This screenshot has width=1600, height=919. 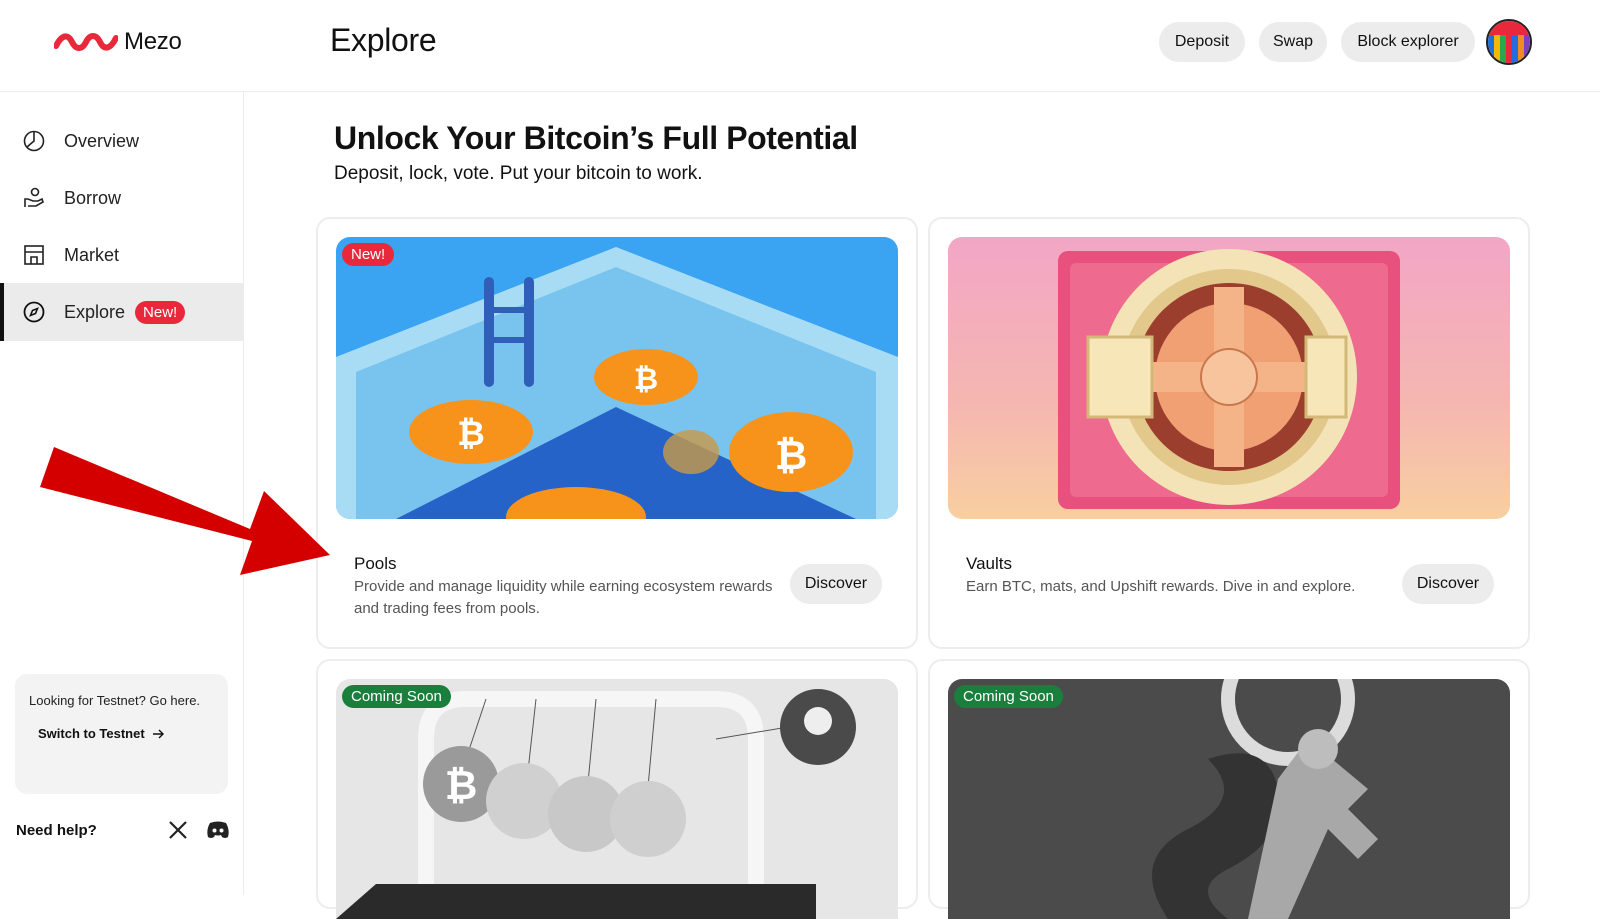 What do you see at coordinates (375, 563) in the screenshot?
I see `card-title: Pools` at bounding box center [375, 563].